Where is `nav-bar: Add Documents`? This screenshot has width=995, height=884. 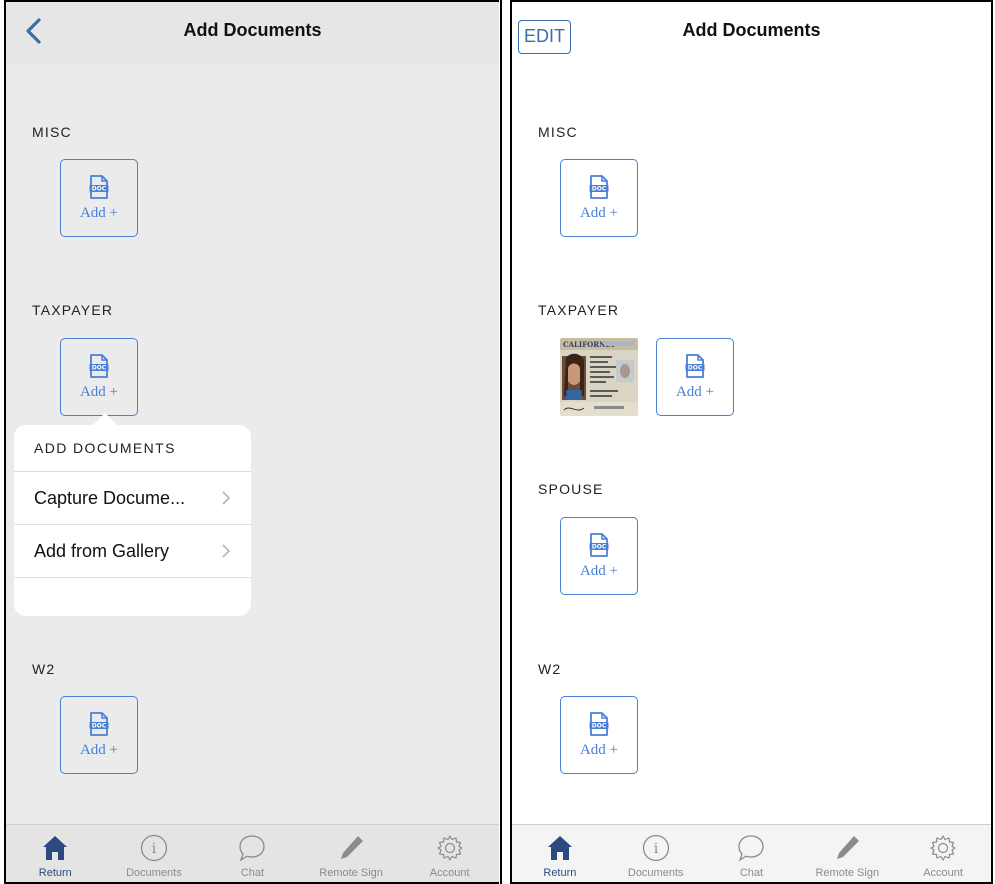
nav-bar: Add Documents is located at coordinates (252, 33).